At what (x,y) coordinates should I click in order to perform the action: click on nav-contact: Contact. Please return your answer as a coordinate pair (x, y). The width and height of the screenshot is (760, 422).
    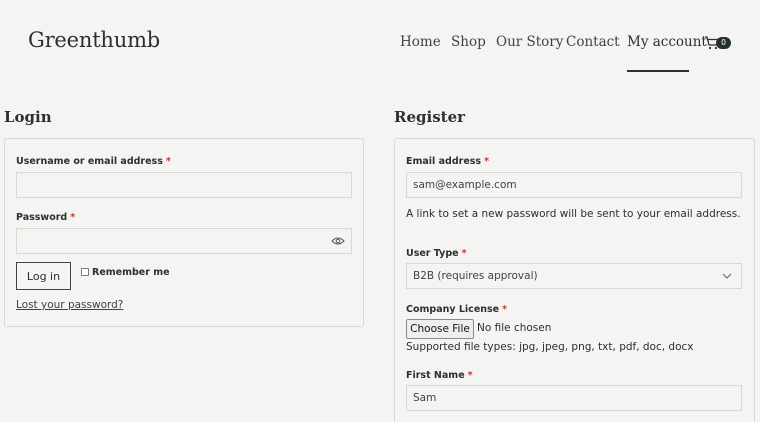
    Looking at the image, I should click on (593, 42).